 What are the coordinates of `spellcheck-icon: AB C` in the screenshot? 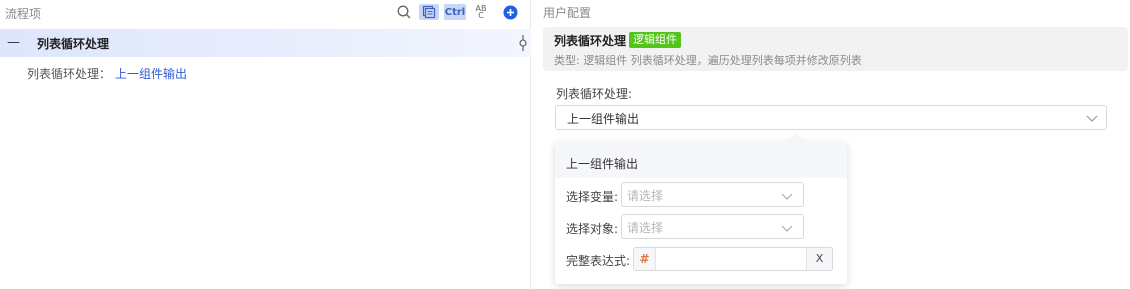 It's located at (481, 12).